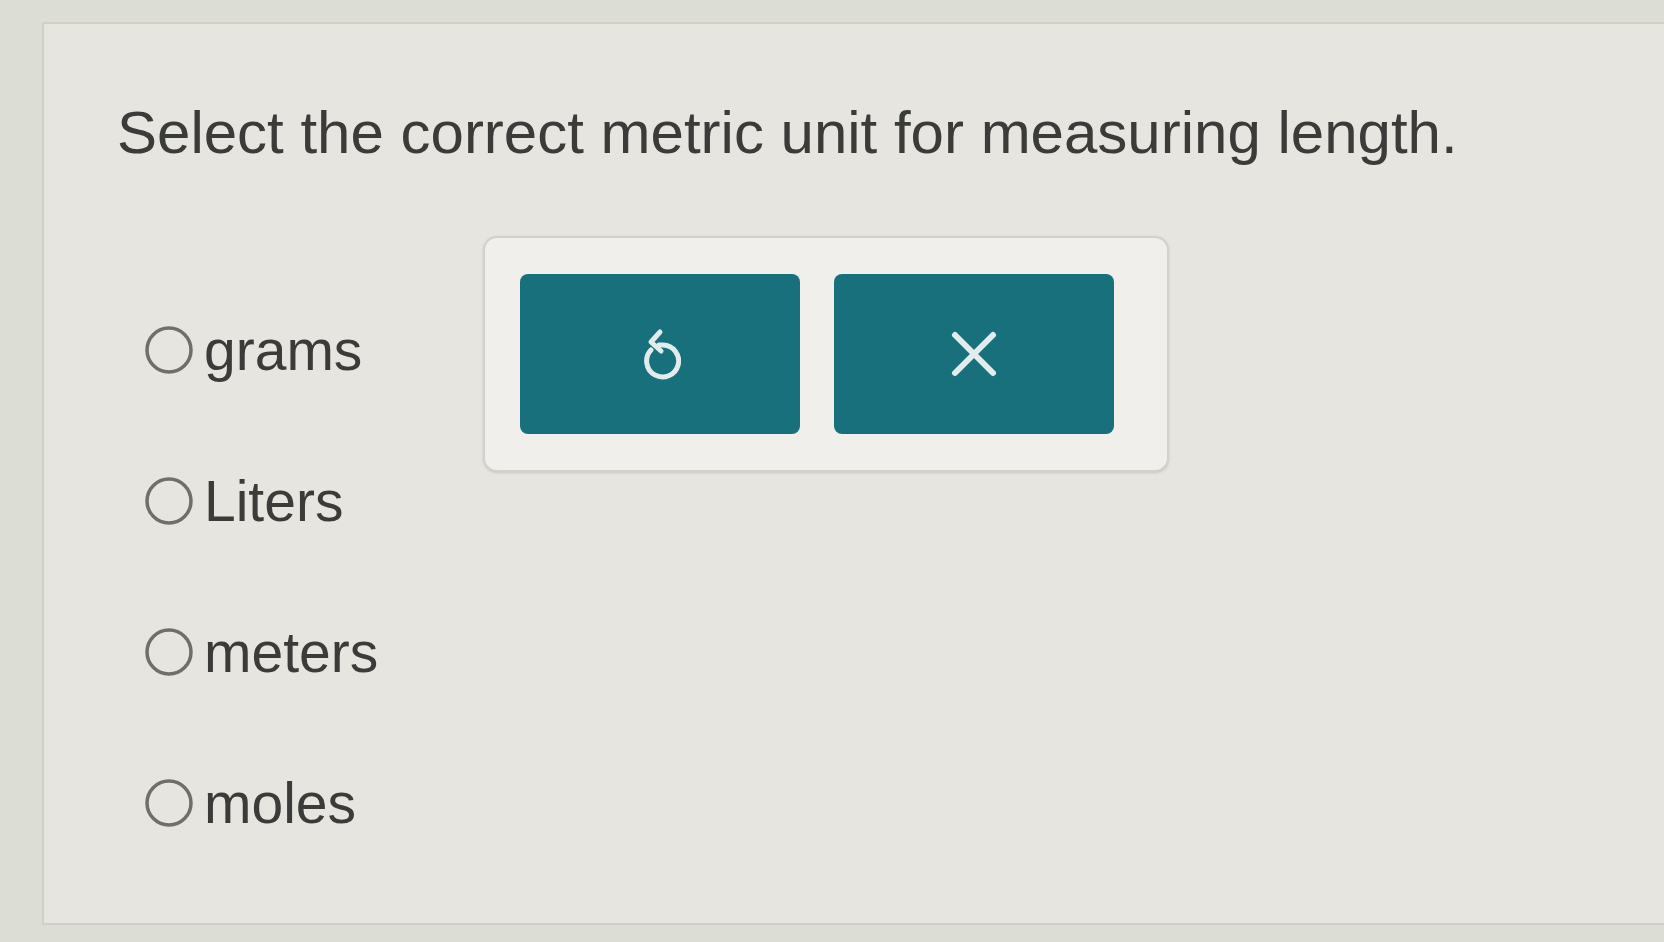  I want to click on question-text: Select the correct metric unit for measuring length., so click(787, 133).